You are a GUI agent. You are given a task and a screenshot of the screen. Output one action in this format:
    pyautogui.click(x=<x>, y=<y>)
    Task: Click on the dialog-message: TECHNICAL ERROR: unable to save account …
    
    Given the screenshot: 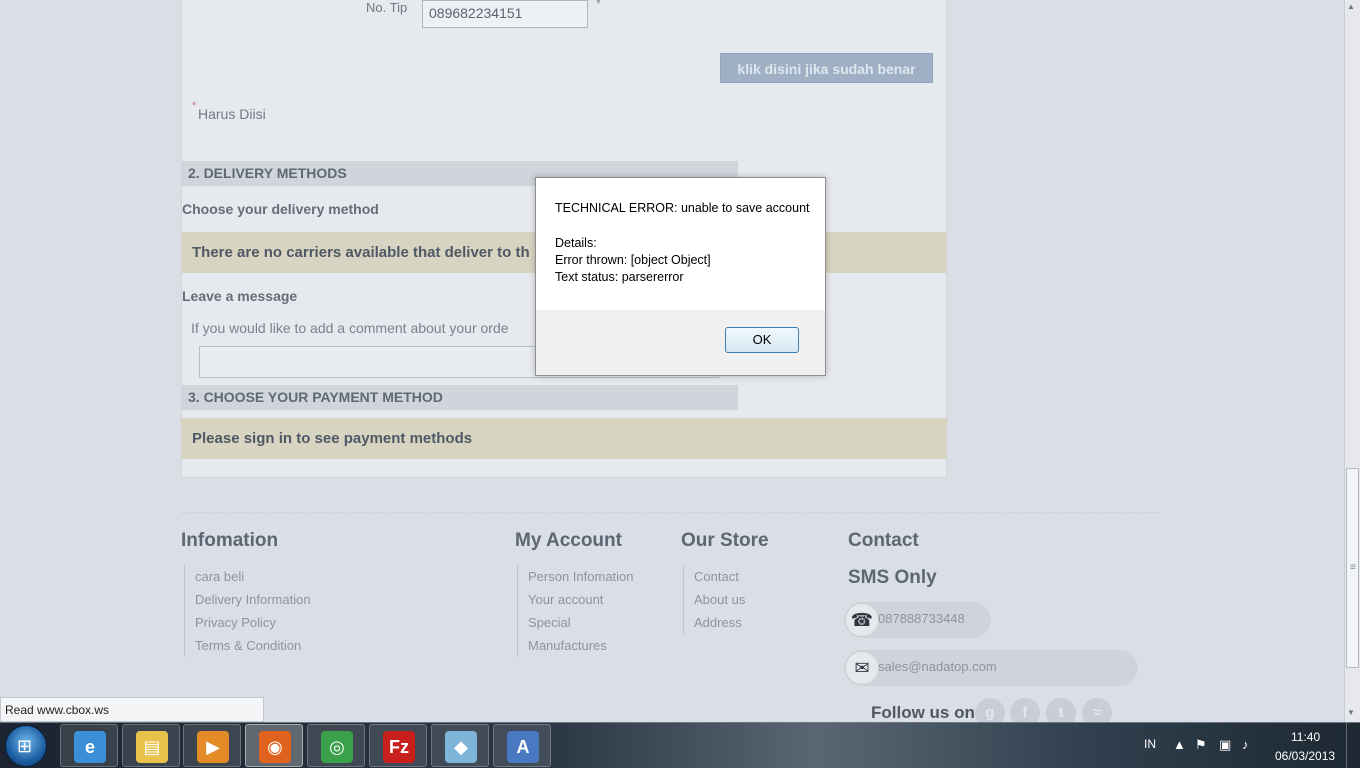 What is the action you would take?
    pyautogui.click(x=682, y=243)
    